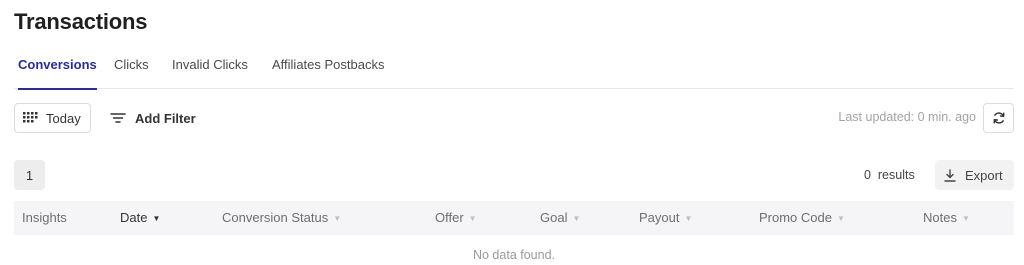  What do you see at coordinates (281, 218) in the screenshot?
I see `column-header-conversion-status: Conversion Status ▼` at bounding box center [281, 218].